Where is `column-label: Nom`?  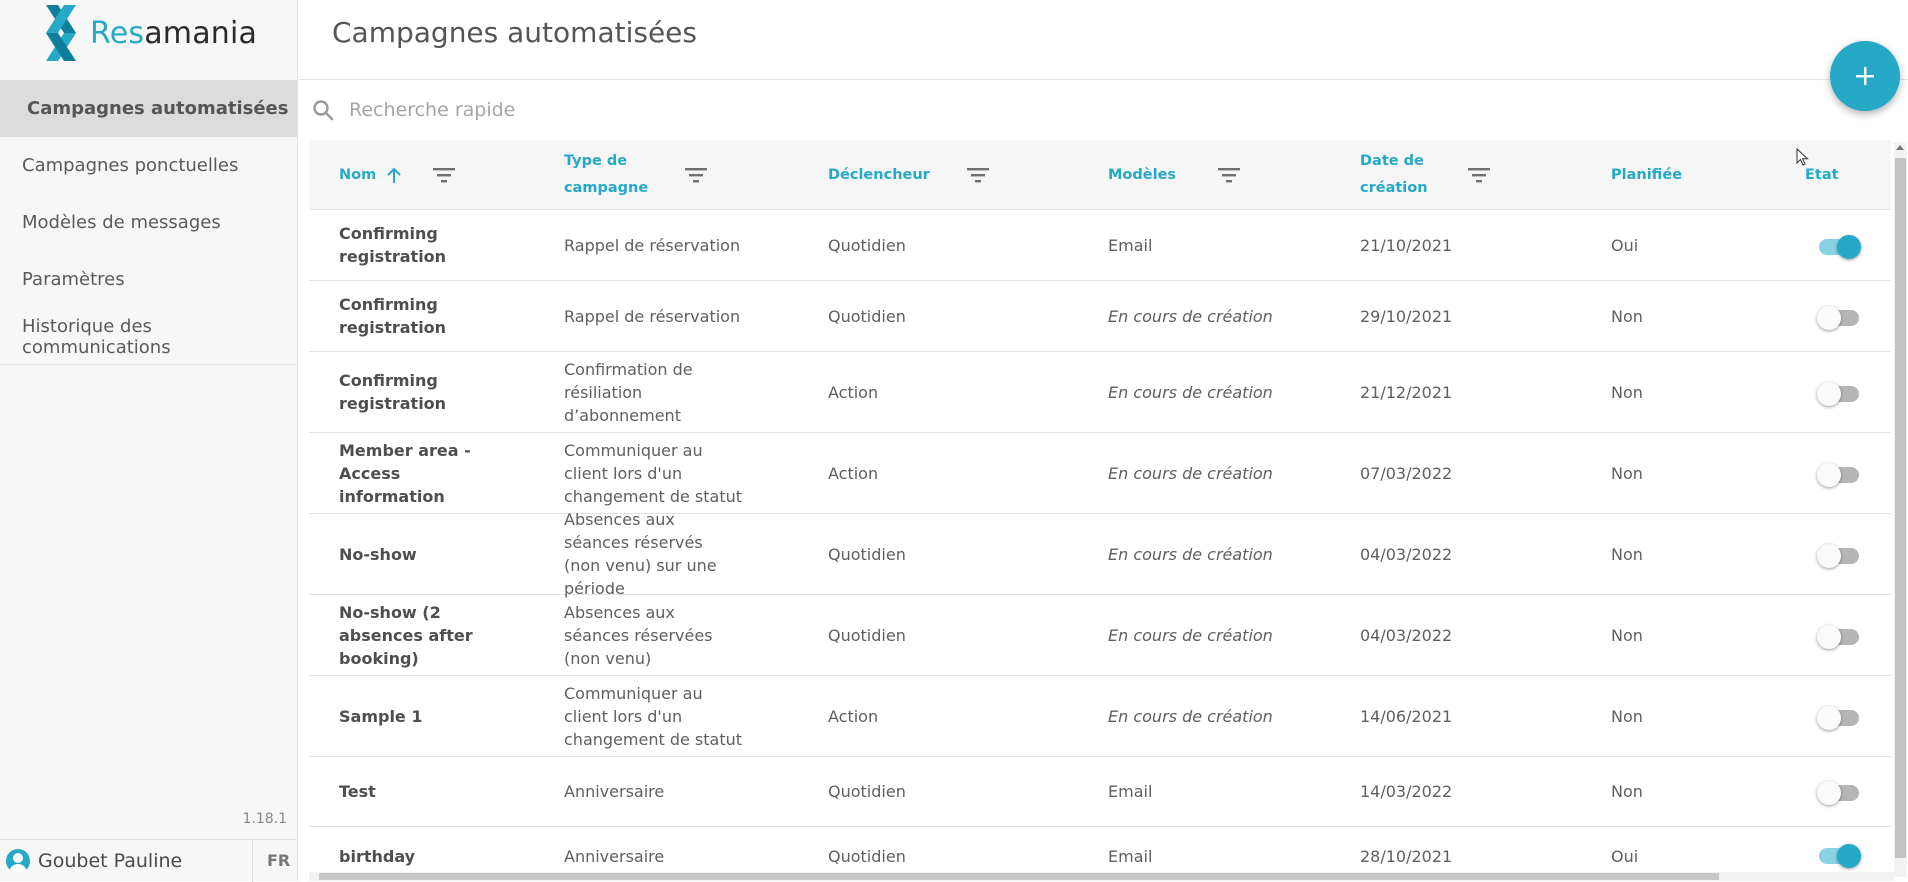 column-label: Nom is located at coordinates (358, 174).